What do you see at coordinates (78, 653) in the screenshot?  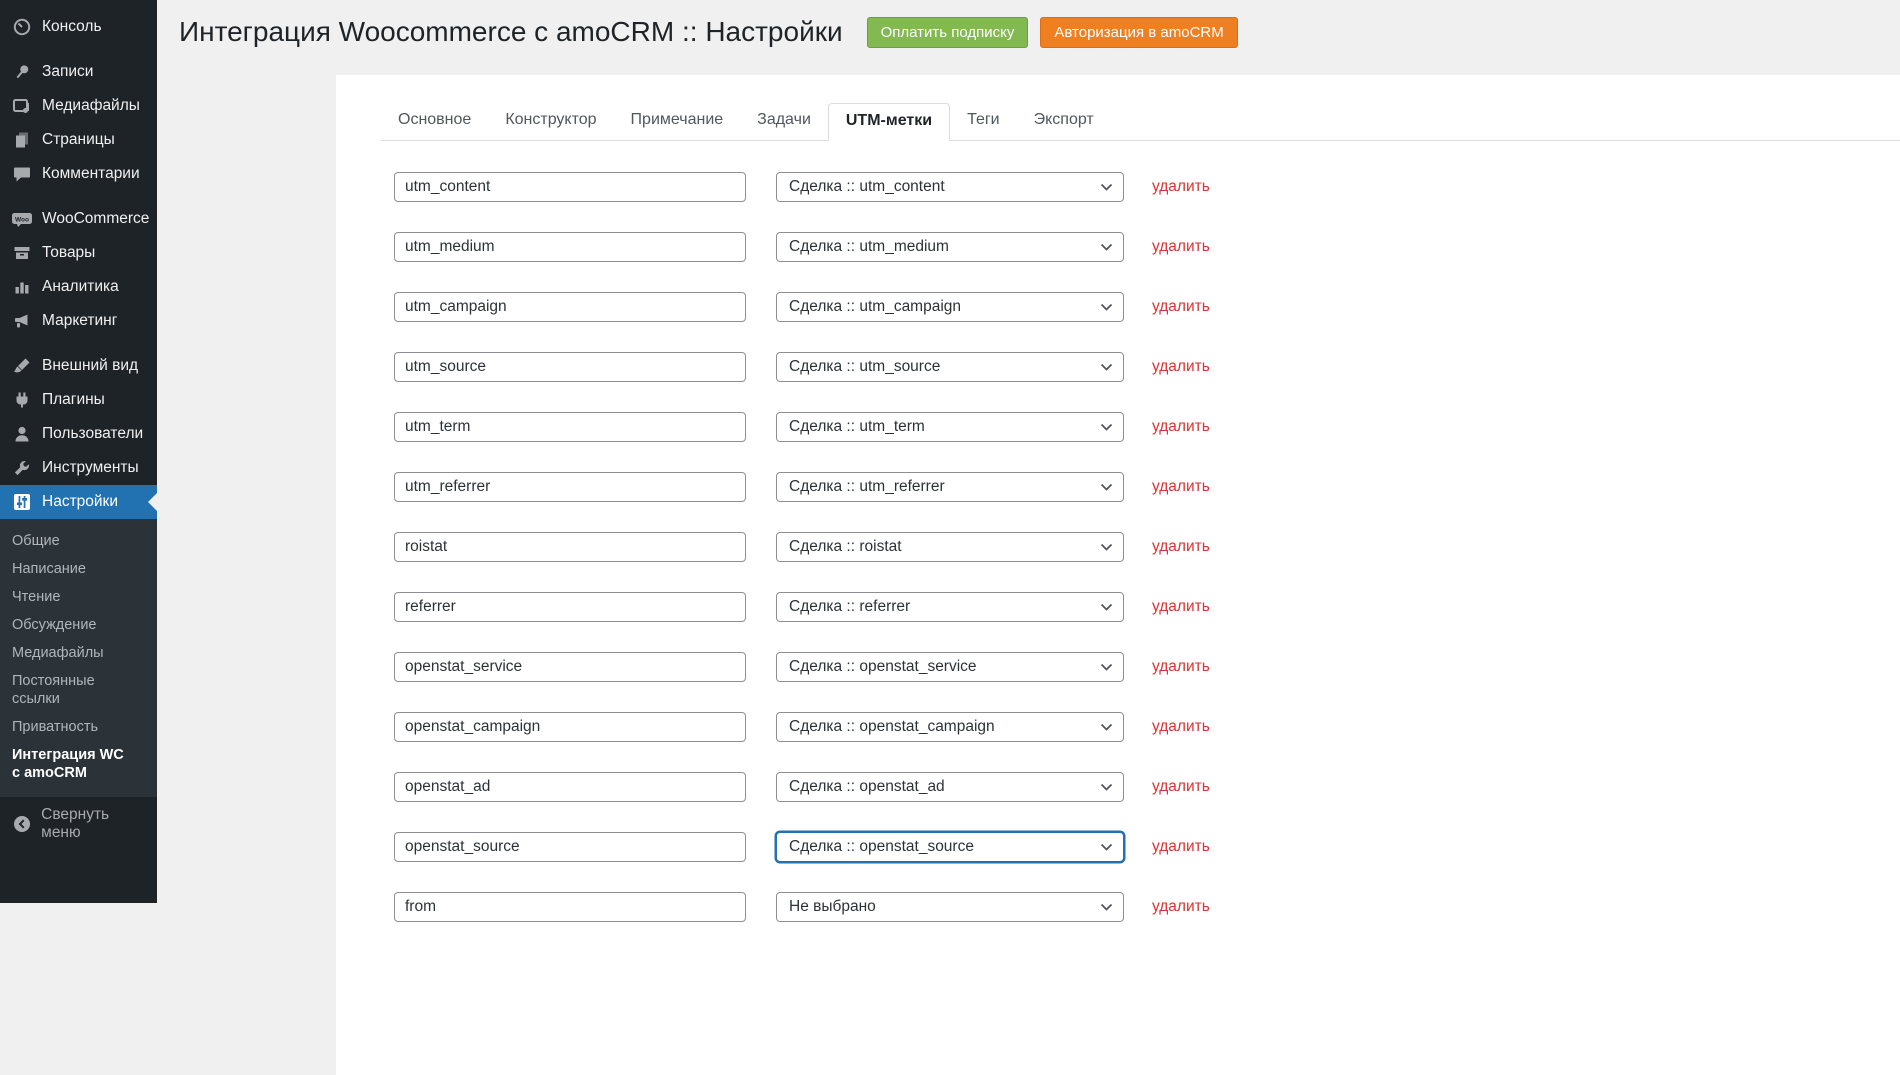 I see `submenu-item-media: Медиафайлы` at bounding box center [78, 653].